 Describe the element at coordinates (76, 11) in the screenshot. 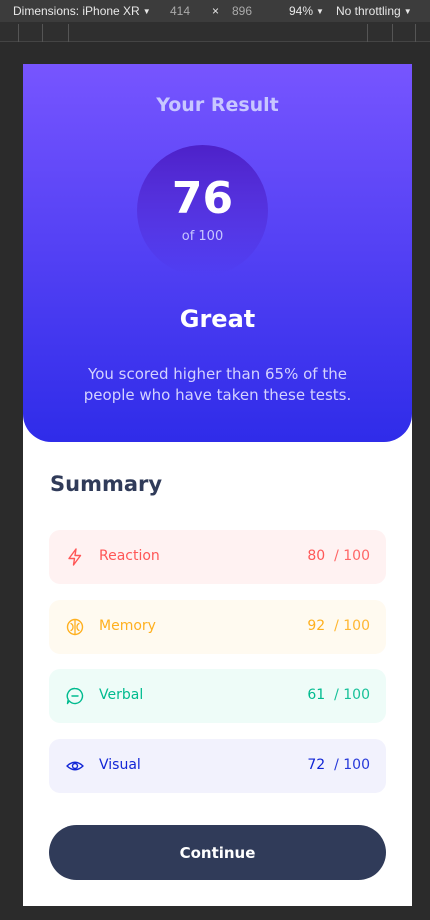

I see `device-label: Dimensions: iPhone XR` at that location.